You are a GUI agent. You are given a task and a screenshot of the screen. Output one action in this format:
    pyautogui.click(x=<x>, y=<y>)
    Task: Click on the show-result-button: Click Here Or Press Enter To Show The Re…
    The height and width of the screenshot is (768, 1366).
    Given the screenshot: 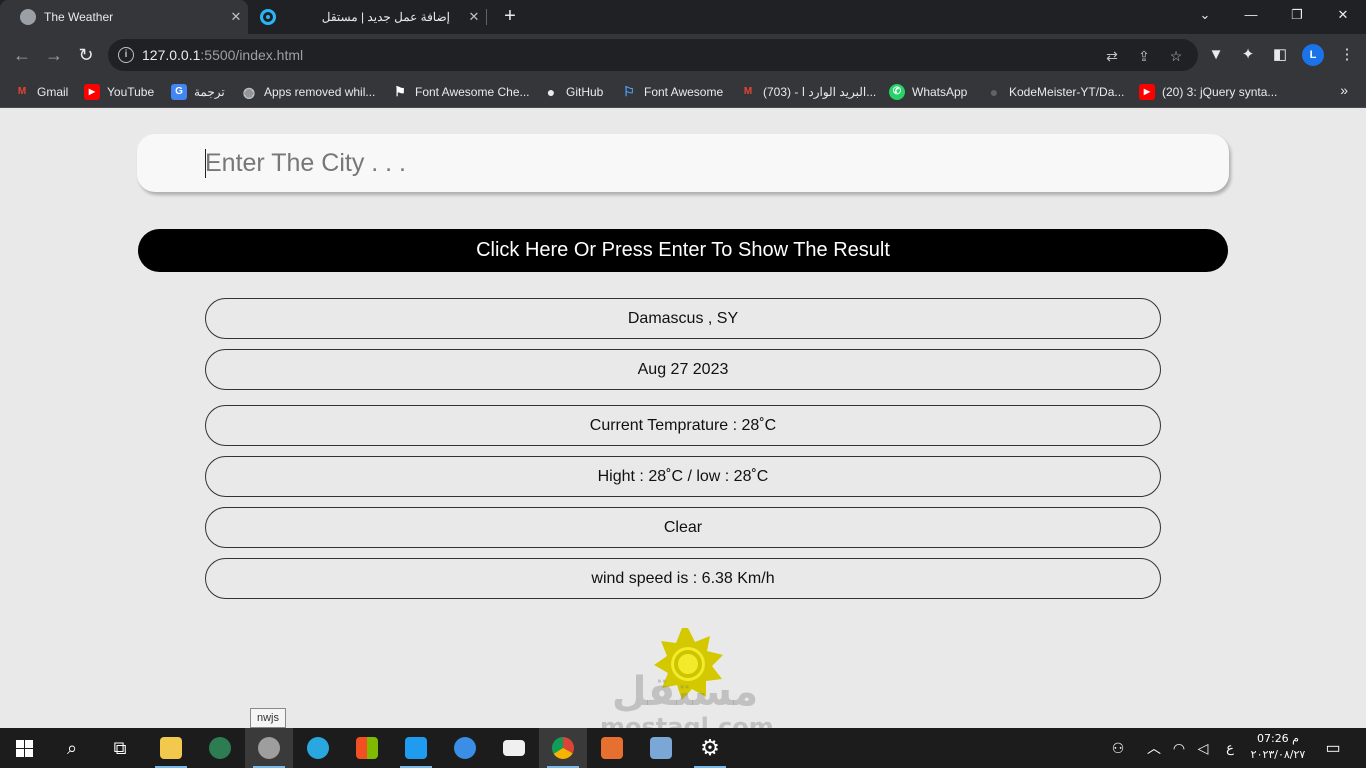 What is the action you would take?
    pyautogui.click(x=683, y=250)
    